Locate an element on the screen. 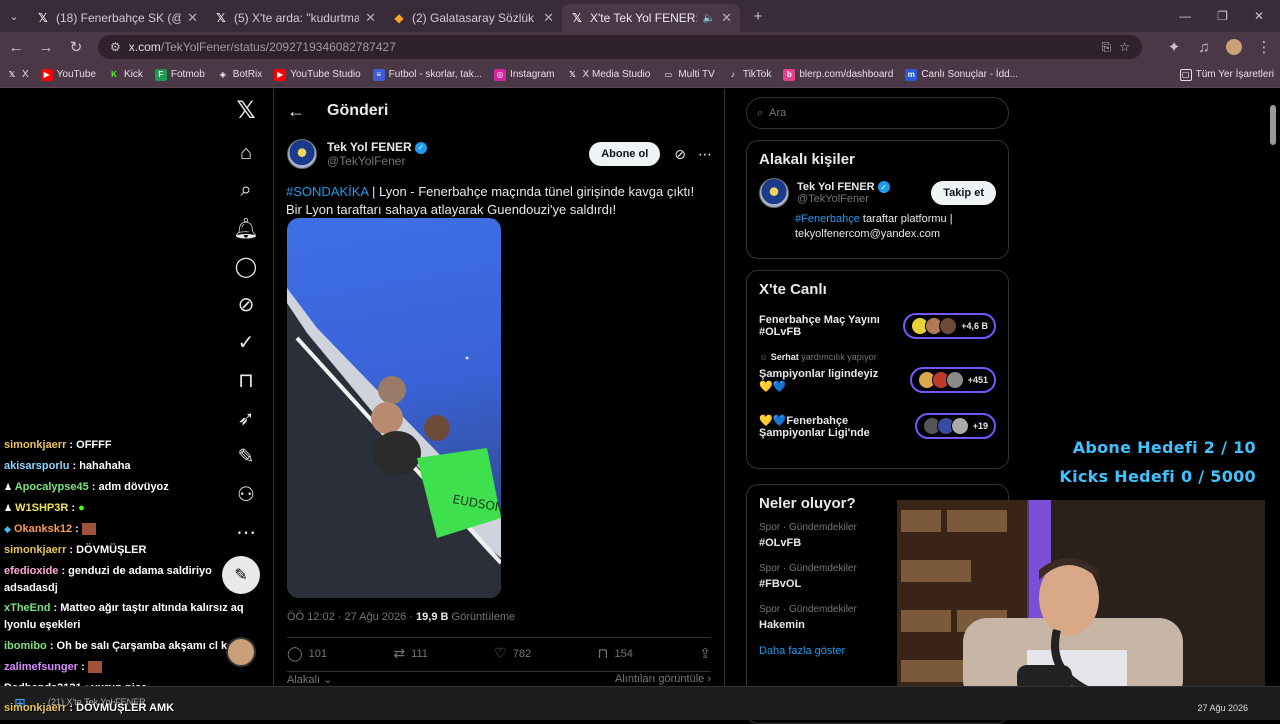  bookmark-item: b blerp.com/dashboard is located at coordinates (838, 74).